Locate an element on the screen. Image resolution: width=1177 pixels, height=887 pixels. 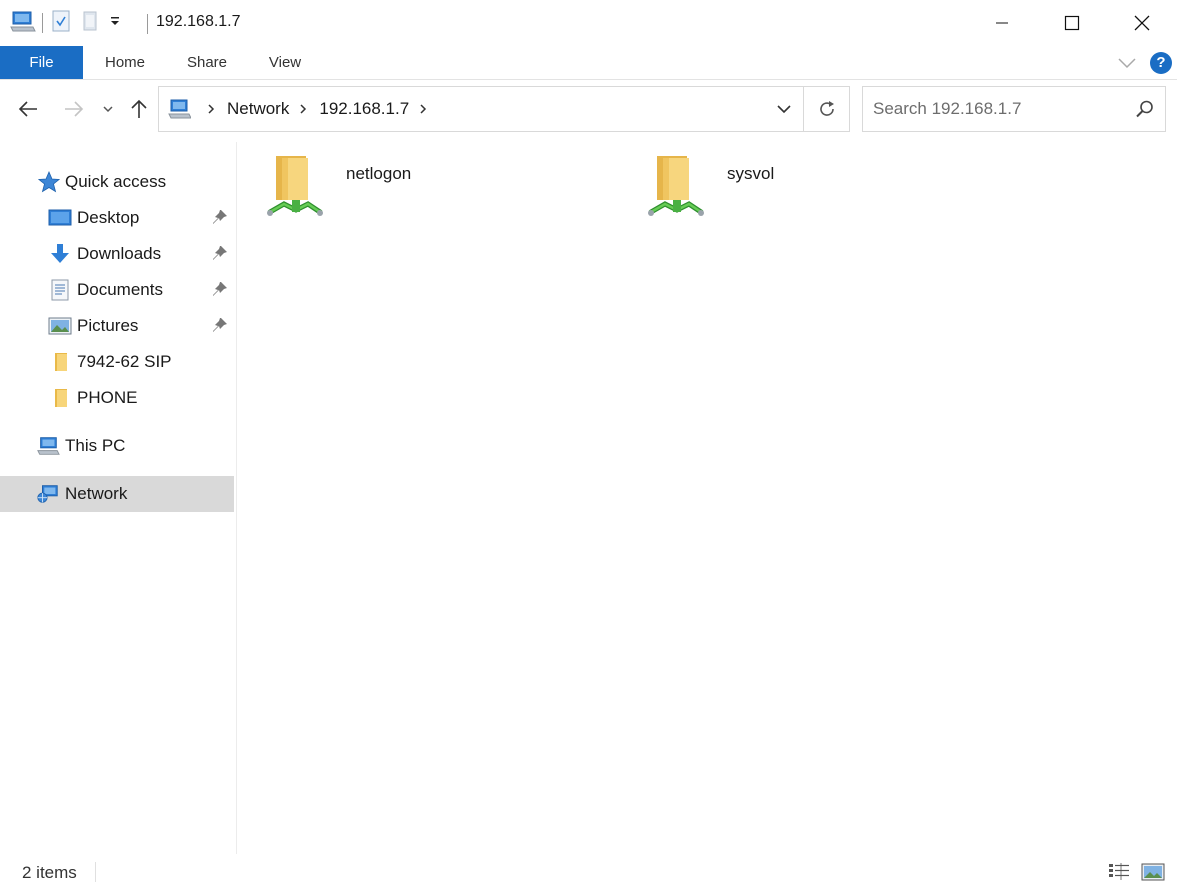
help-icon: ? is located at coordinates (1161, 62).